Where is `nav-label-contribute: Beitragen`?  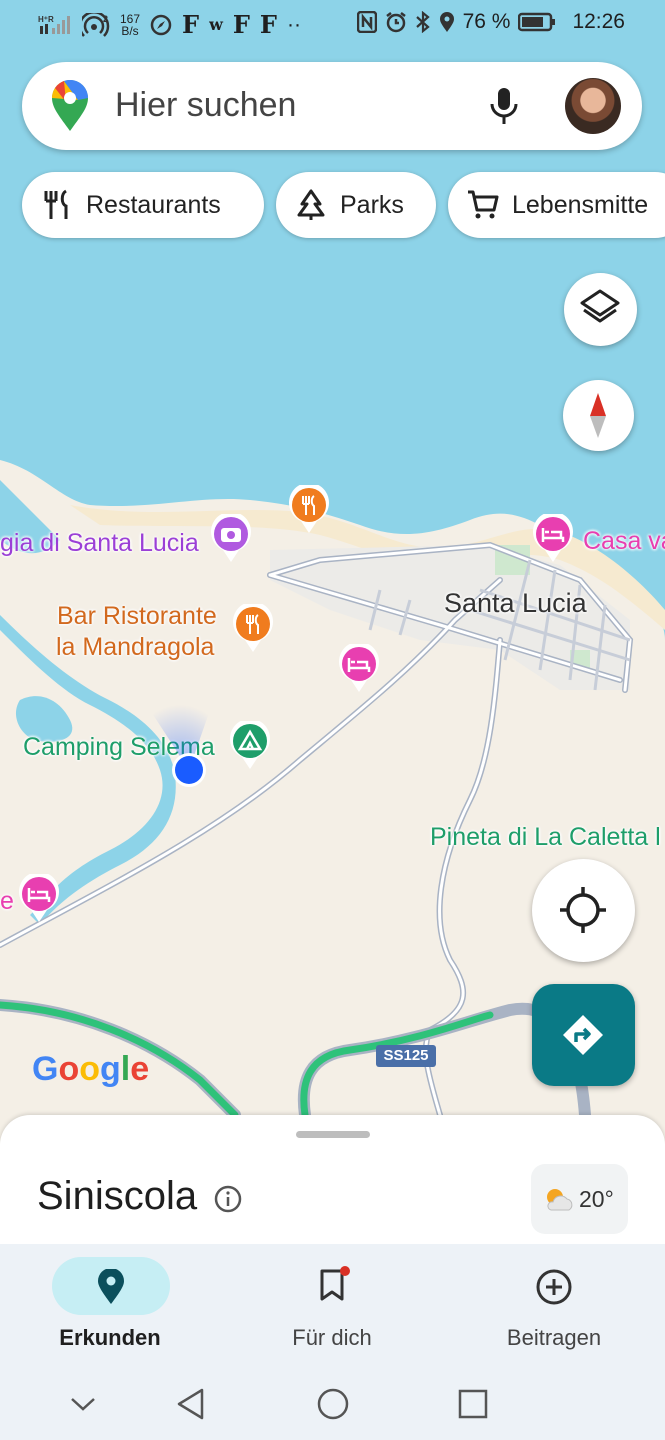
nav-label-contribute: Beitragen is located at coordinates (554, 1338).